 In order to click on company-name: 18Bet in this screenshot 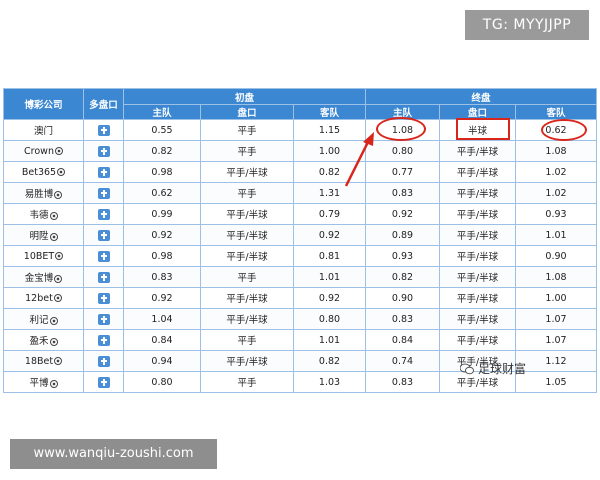, I will do `click(39, 361)`.